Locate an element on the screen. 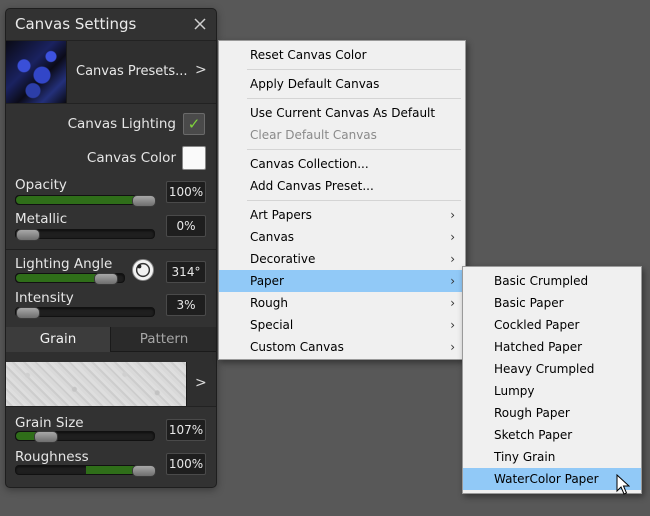 The height and width of the screenshot is (516, 650). canvas-lighting-checkbox: ✓ is located at coordinates (194, 124).